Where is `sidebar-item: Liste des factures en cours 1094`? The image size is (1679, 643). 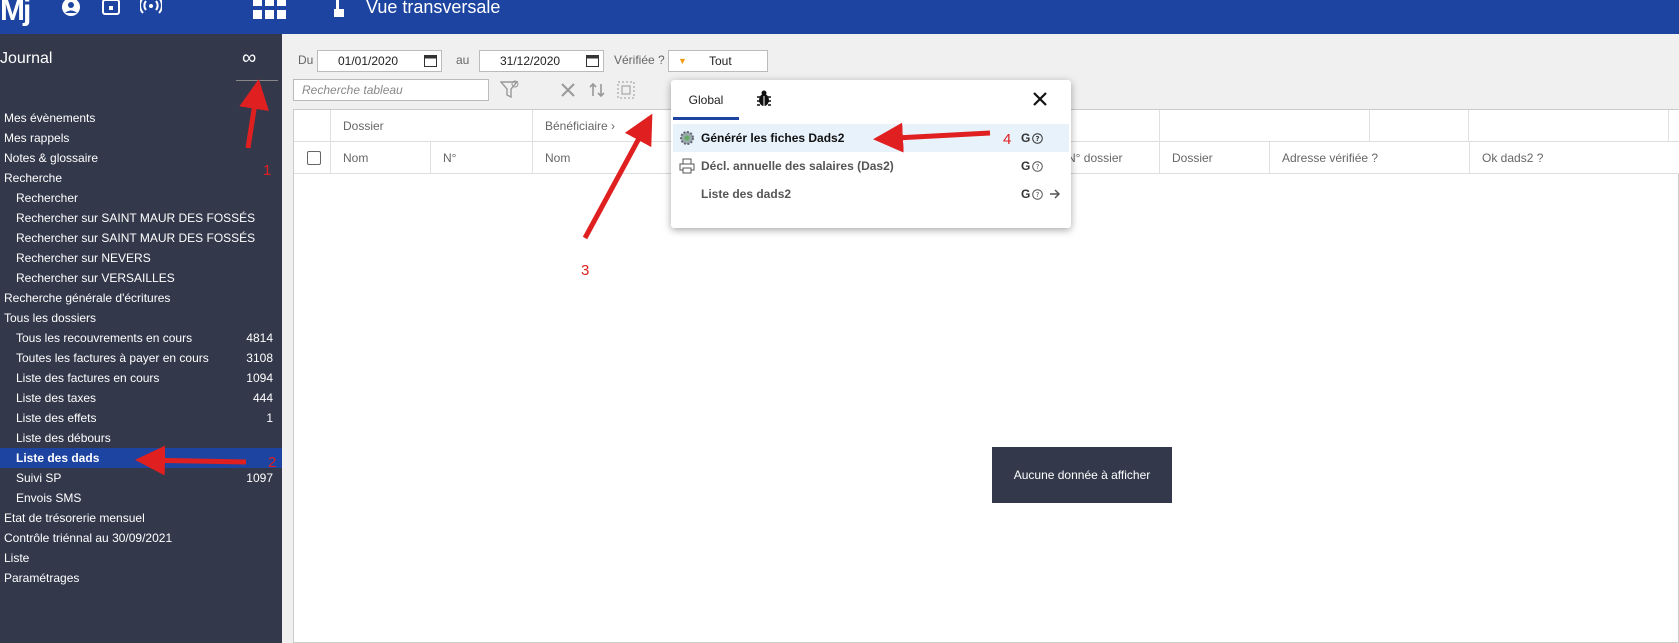 sidebar-item: Liste des factures en cours 1094 is located at coordinates (141, 378).